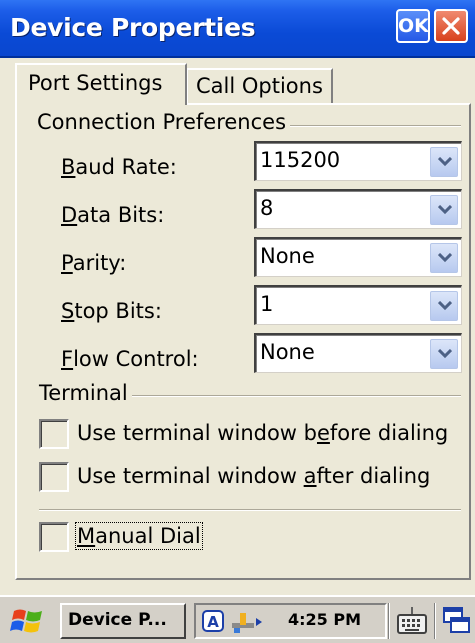 The height and width of the screenshot is (643, 475). Describe the element at coordinates (287, 256) in the screenshot. I see `parity-value: None` at that location.